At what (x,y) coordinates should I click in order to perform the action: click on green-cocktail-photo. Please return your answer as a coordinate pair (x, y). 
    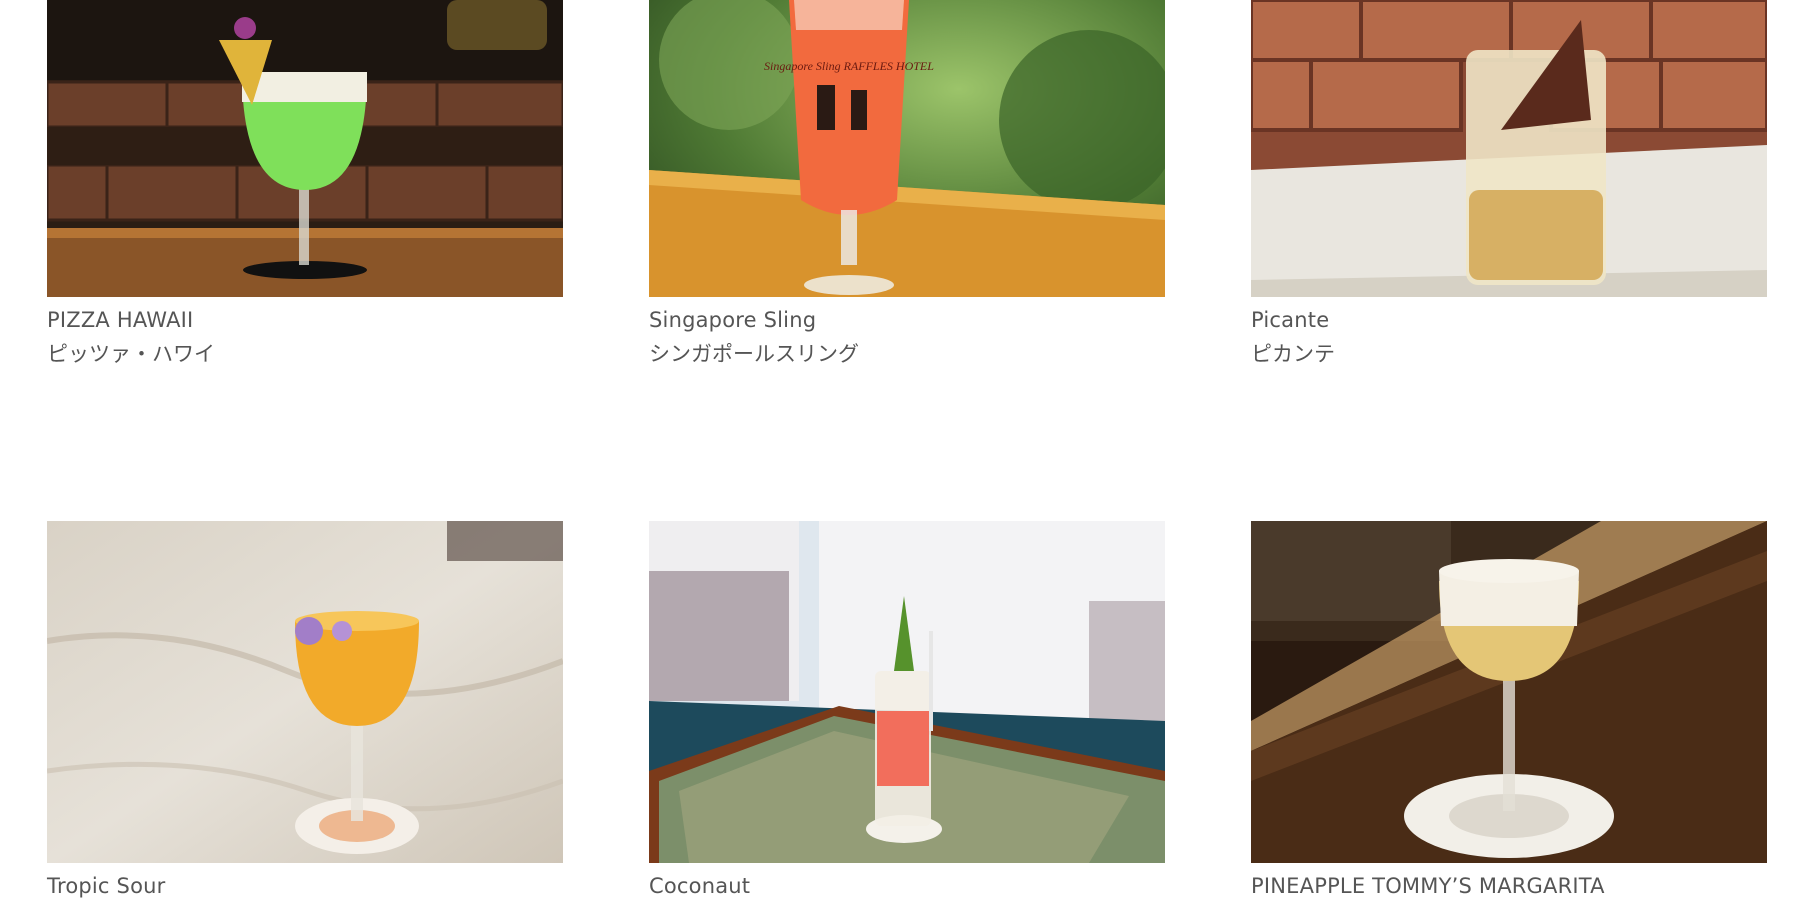
    Looking at the image, I should click on (305, 148).